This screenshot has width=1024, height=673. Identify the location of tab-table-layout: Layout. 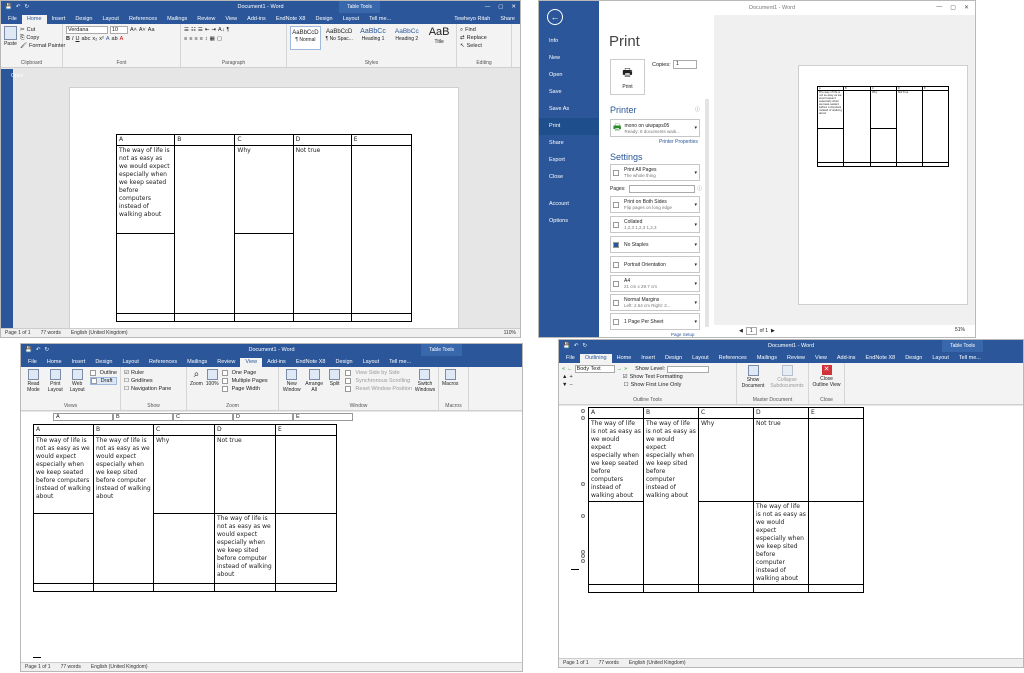
(940, 358).